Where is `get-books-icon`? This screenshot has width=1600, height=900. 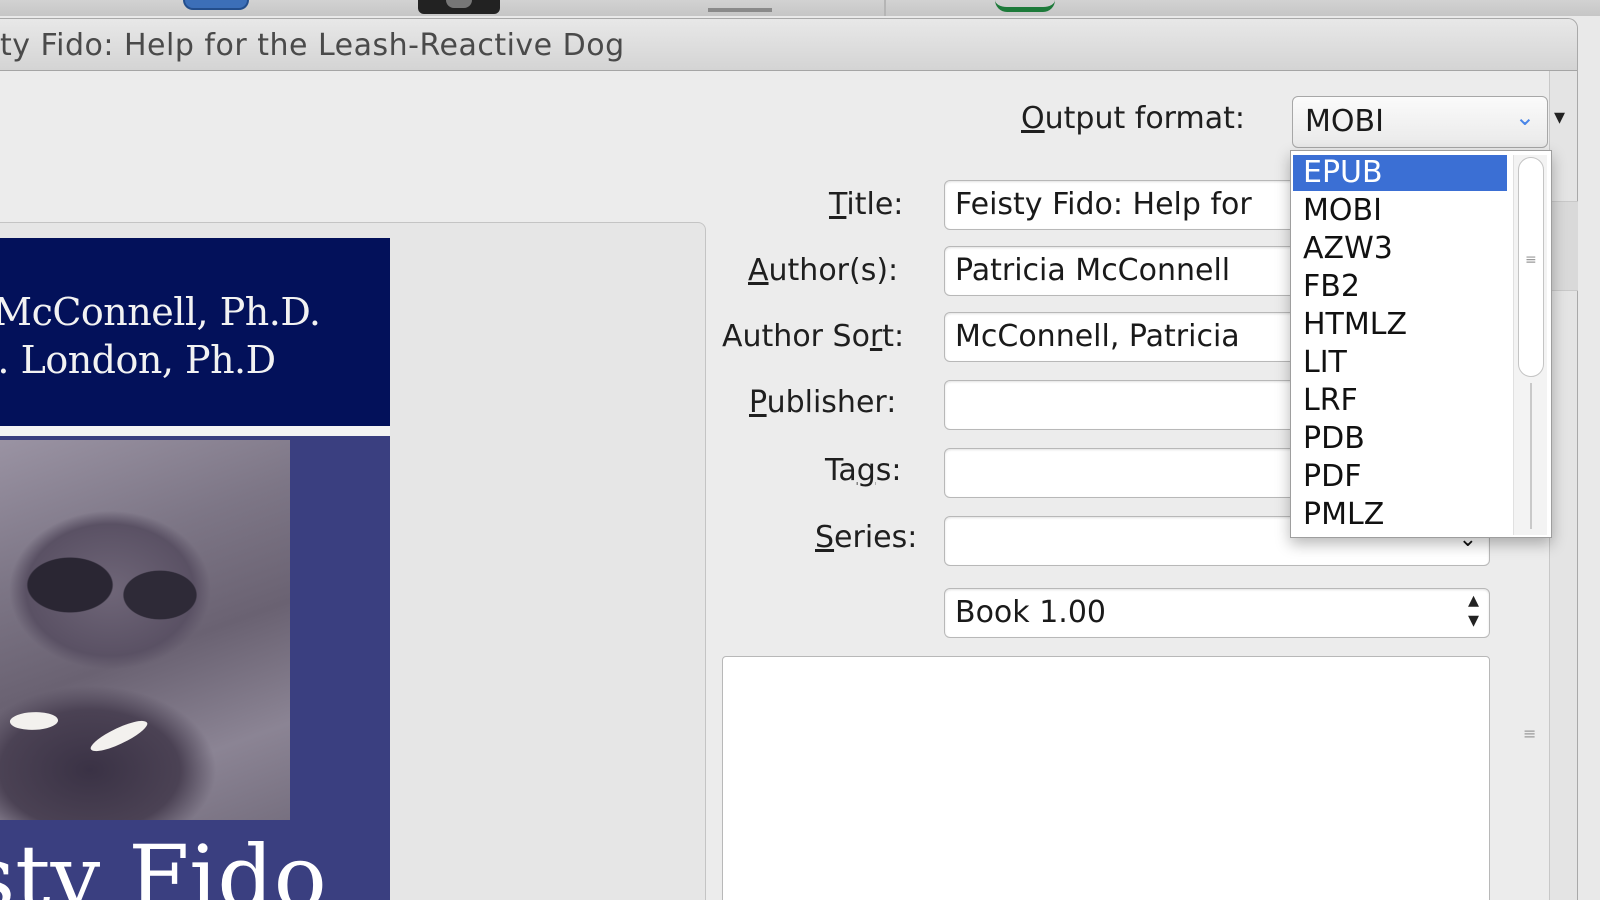
get-books-icon is located at coordinates (216, 5).